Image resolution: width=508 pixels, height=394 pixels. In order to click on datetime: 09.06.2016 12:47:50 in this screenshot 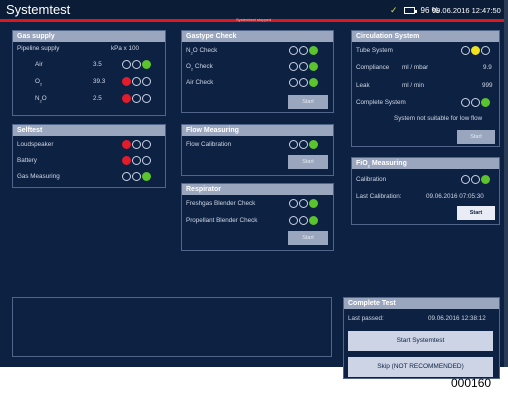, I will do `click(466, 10)`.